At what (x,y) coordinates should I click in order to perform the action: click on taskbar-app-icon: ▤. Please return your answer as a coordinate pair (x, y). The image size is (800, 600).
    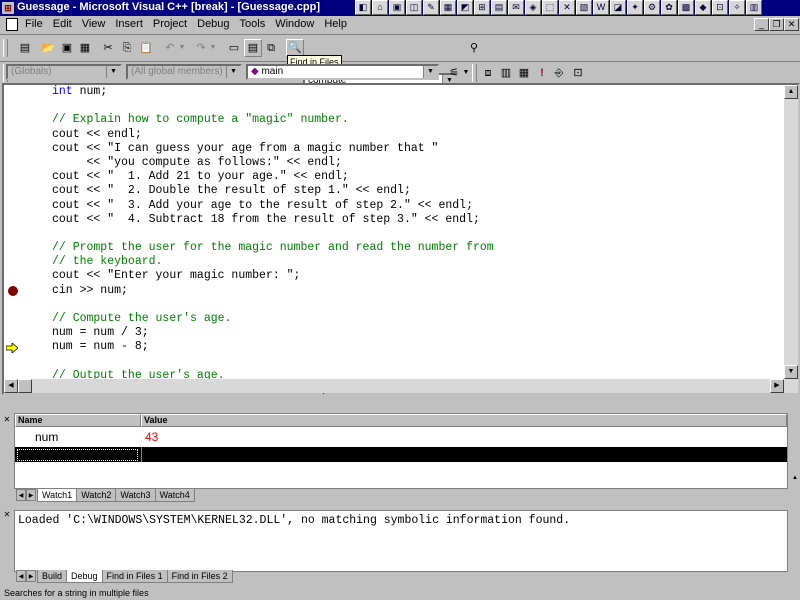
    Looking at the image, I should click on (499, 7).